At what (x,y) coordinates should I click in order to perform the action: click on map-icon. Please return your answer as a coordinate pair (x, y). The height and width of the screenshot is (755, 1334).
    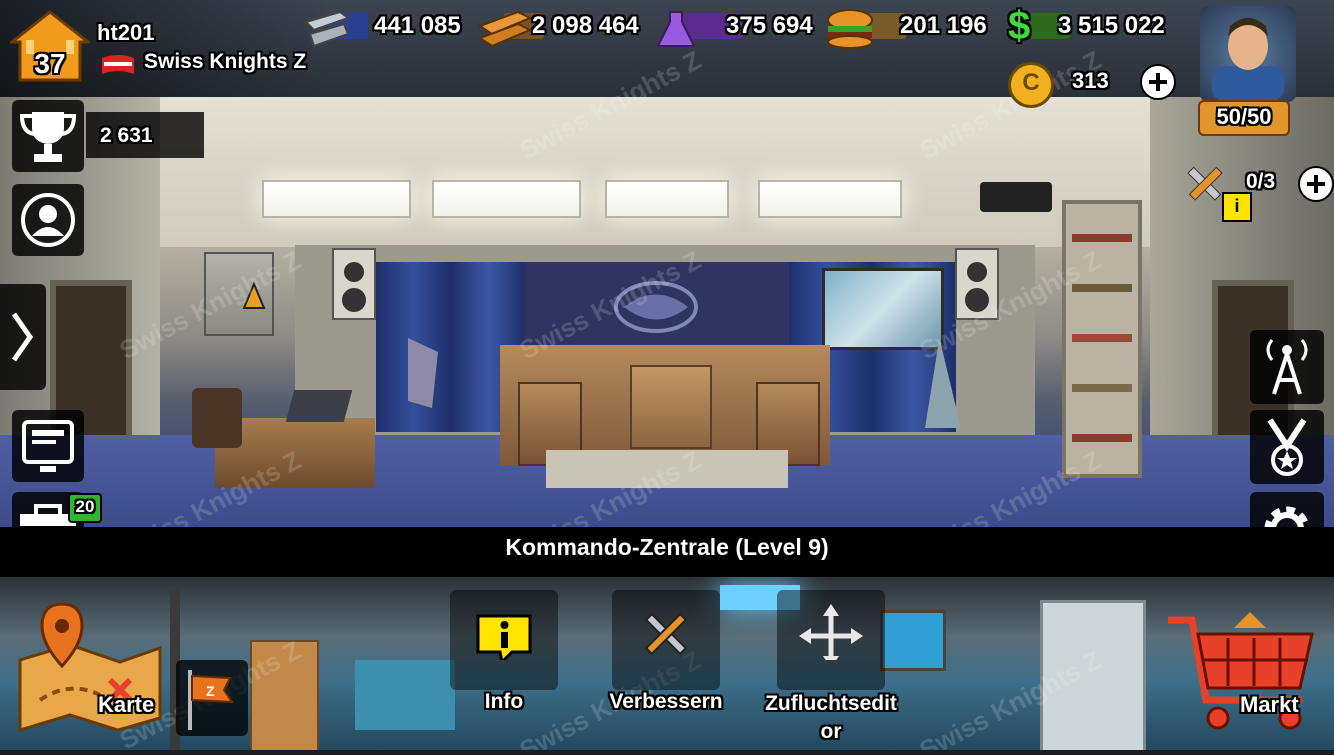
    Looking at the image, I should click on (90, 667).